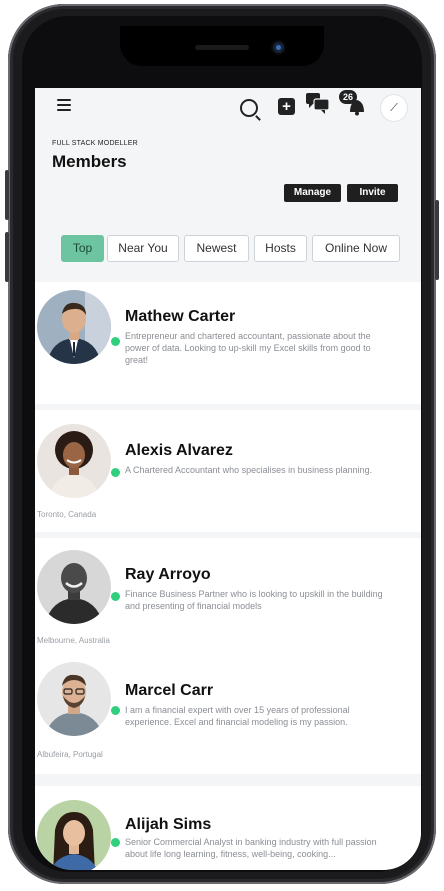 The image size is (444, 891). I want to click on add-icon: +, so click(286, 106).